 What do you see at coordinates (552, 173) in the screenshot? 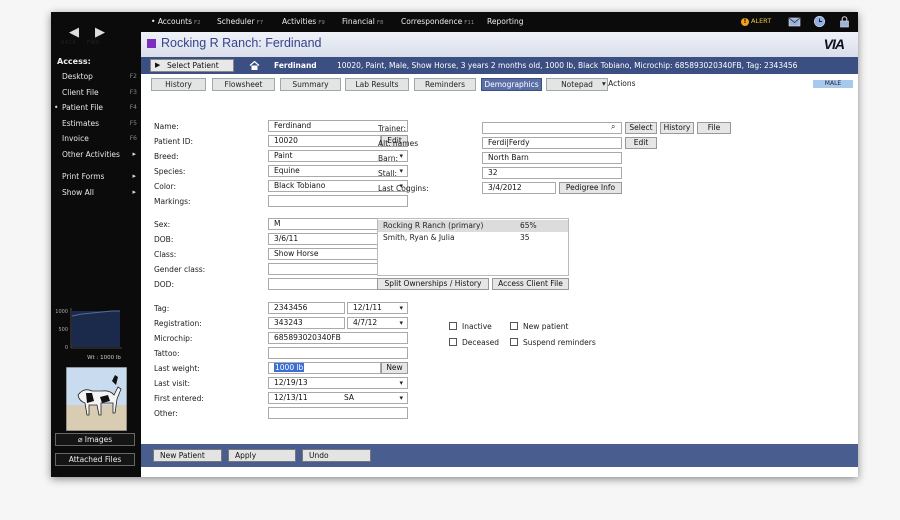
I see `stall-field: 32` at bounding box center [552, 173].